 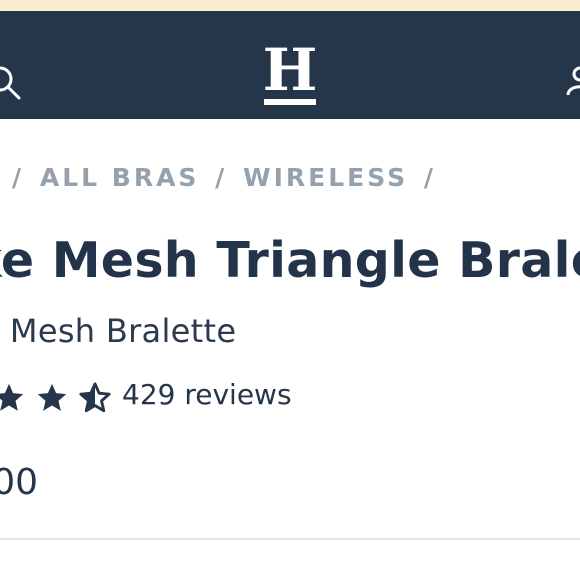 I want to click on brand-logo: H, so click(x=290, y=73).